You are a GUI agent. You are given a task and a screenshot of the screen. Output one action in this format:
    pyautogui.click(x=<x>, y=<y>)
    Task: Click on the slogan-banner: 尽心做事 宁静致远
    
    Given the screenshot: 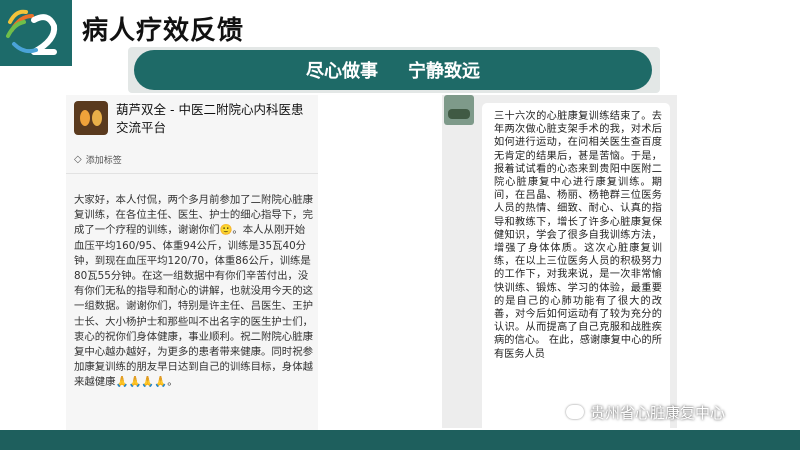 What is the action you would take?
    pyautogui.click(x=394, y=70)
    